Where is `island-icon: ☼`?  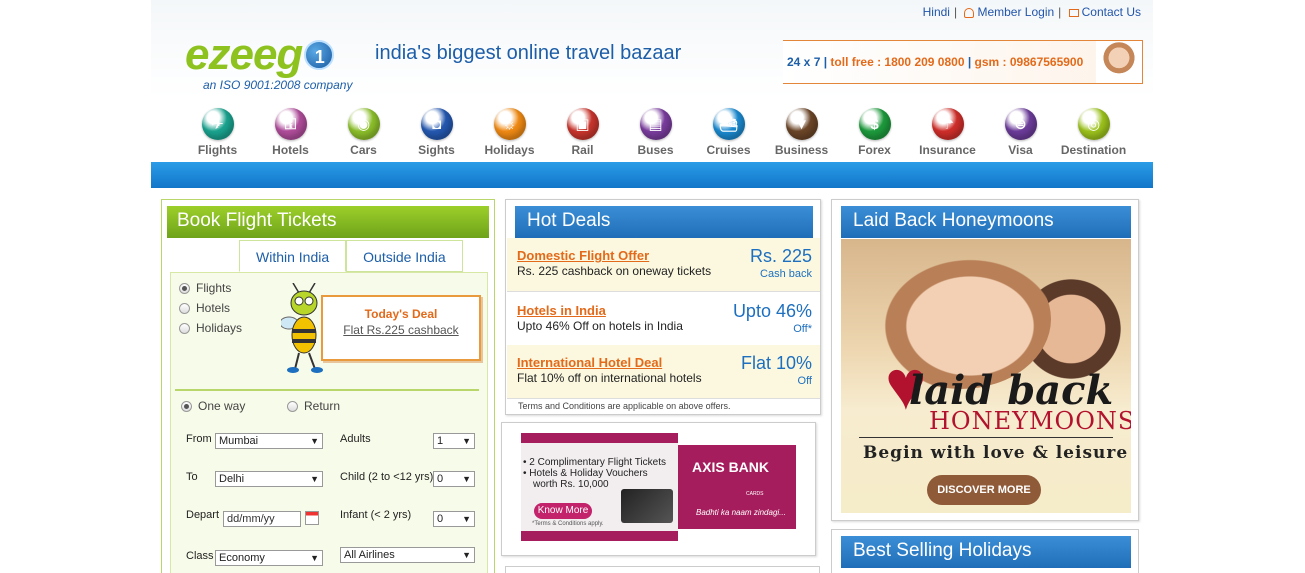
island-icon: ☼ is located at coordinates (509, 124).